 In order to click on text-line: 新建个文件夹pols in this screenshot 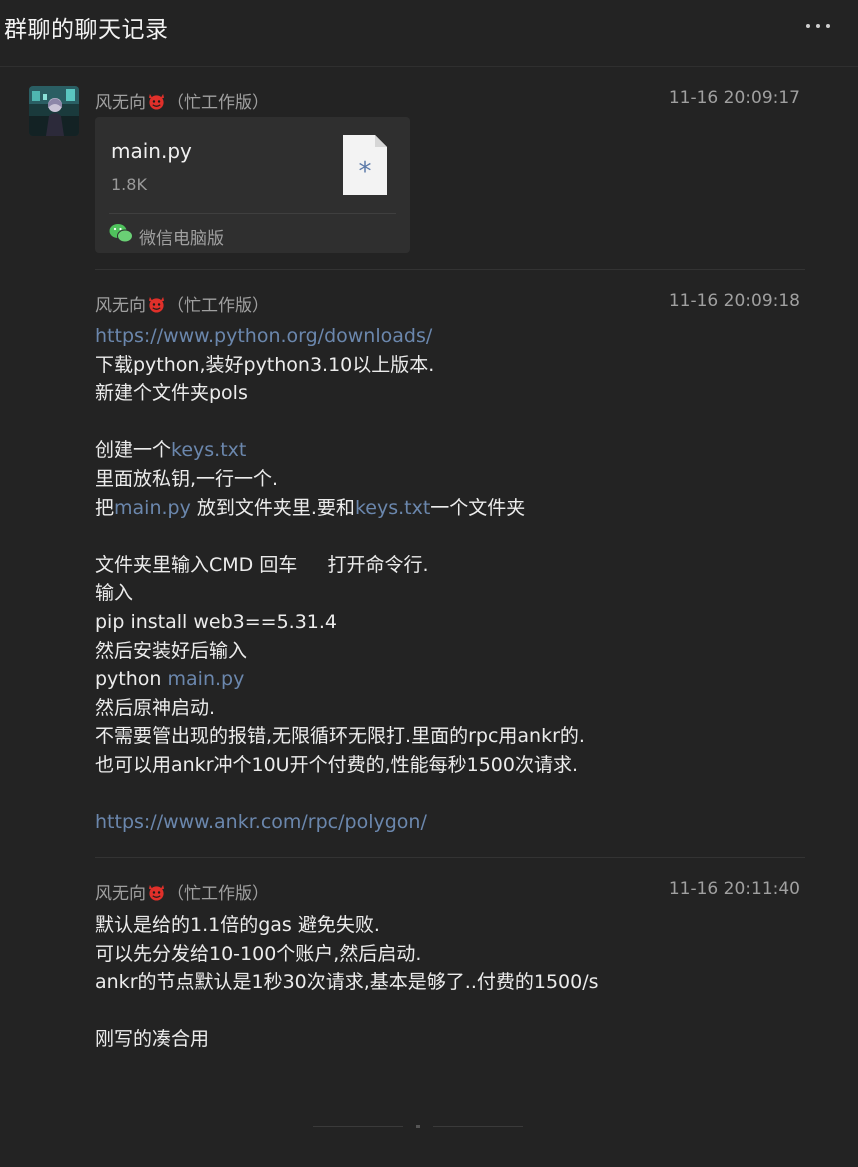, I will do `click(171, 393)`.